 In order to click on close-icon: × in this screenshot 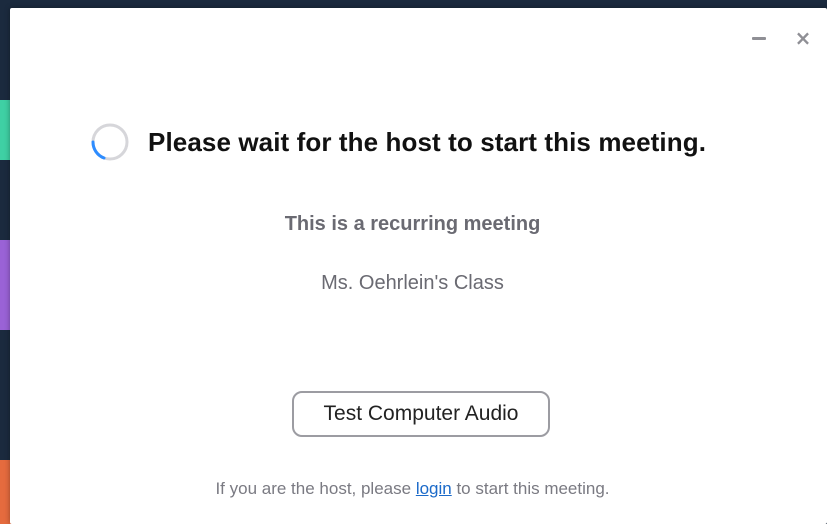, I will do `click(803, 38)`.